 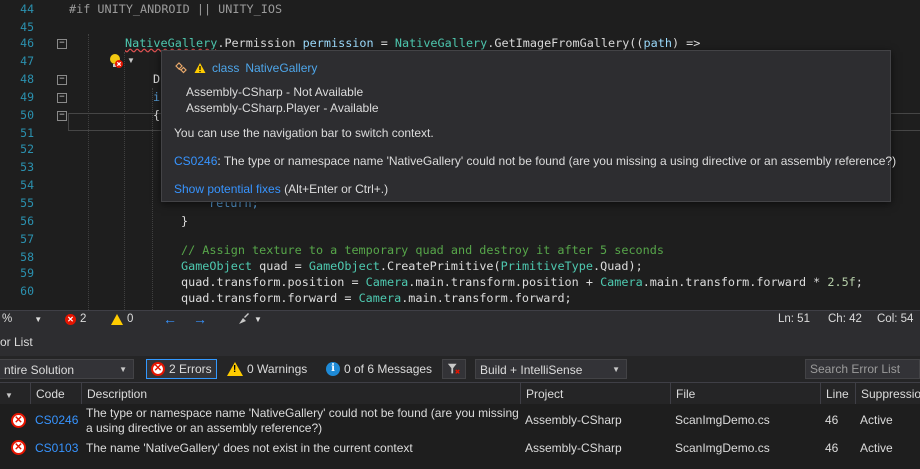 What do you see at coordinates (460, 342) in the screenshot?
I see `error-list-title-bar: or List` at bounding box center [460, 342].